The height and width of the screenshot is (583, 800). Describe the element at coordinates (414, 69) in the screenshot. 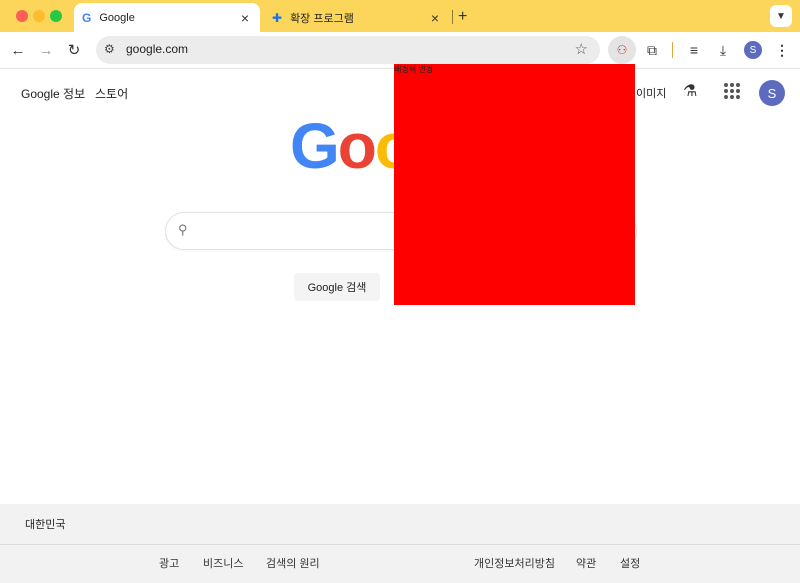

I see `overlay-label: 배경색 변경` at that location.